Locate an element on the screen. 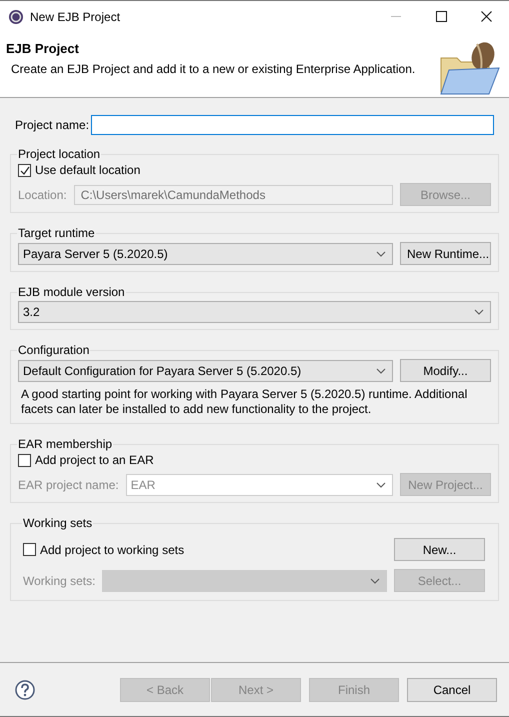  group-title: EJB module version is located at coordinates (71, 292).